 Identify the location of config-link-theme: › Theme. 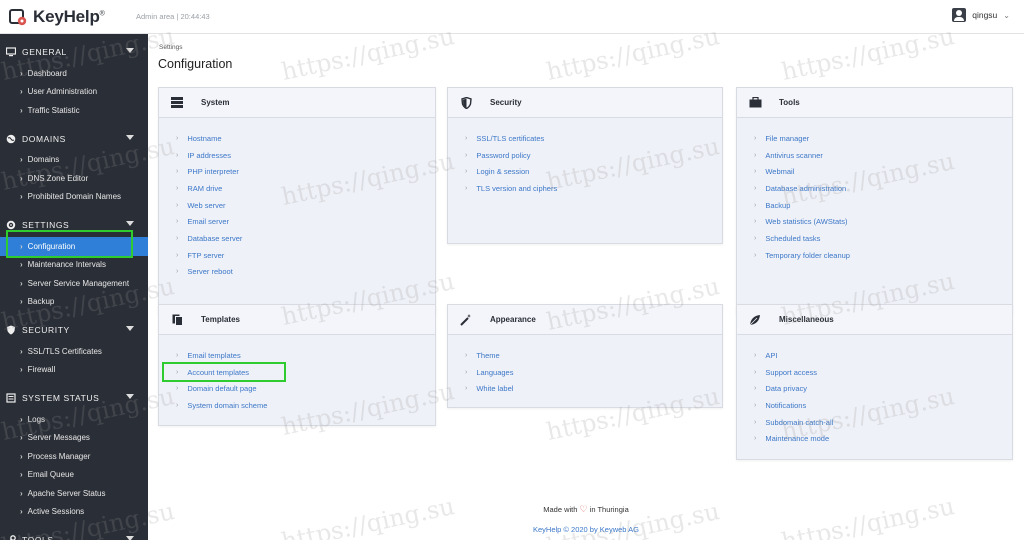
(593, 355).